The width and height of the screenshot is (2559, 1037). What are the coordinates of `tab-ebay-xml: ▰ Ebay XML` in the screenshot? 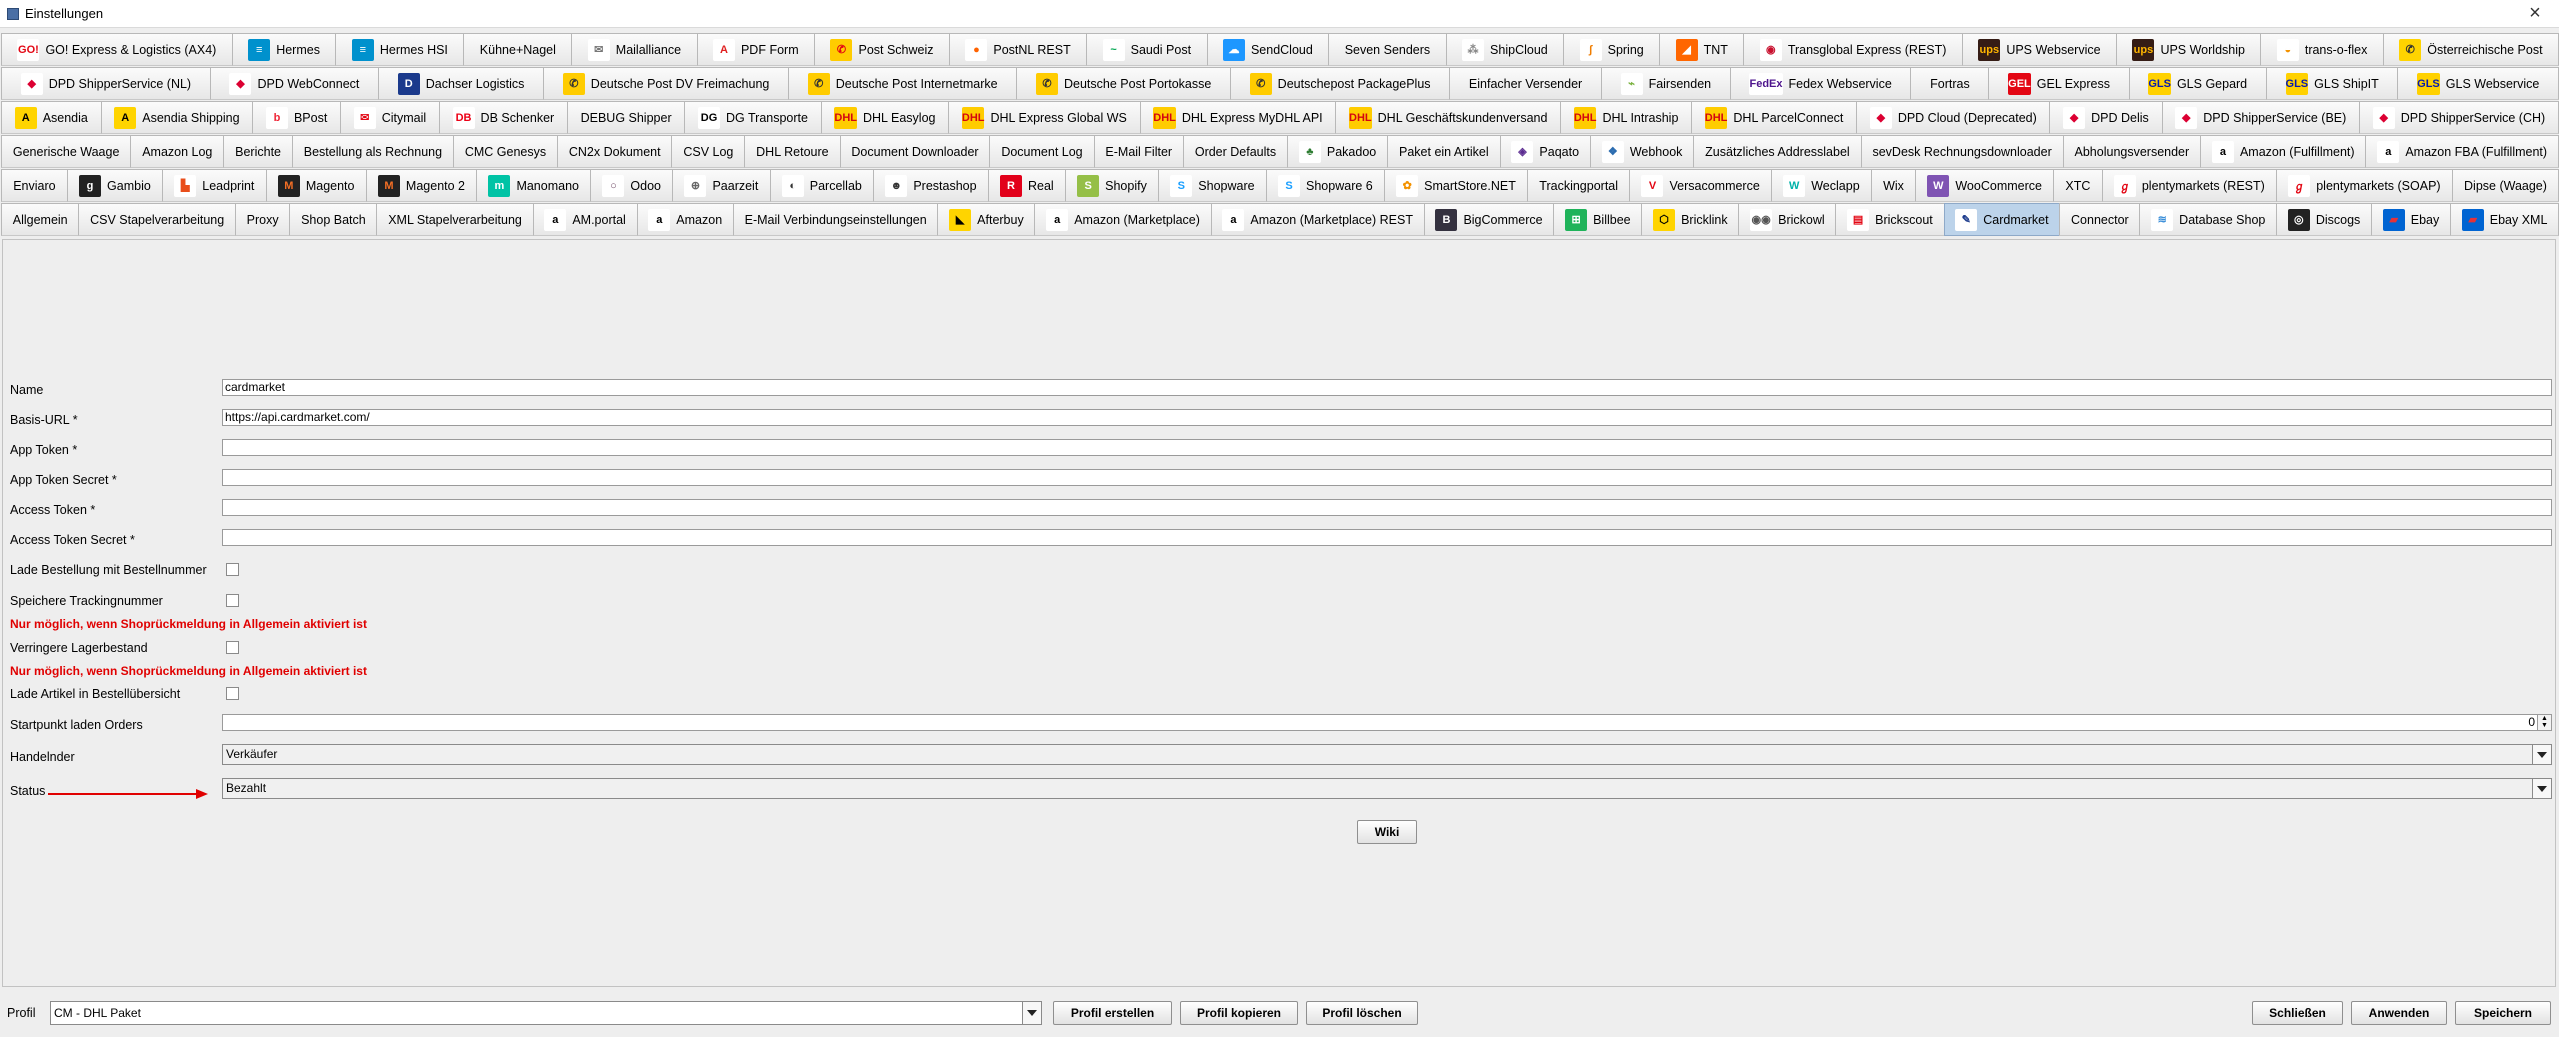 It's located at (2504, 219).